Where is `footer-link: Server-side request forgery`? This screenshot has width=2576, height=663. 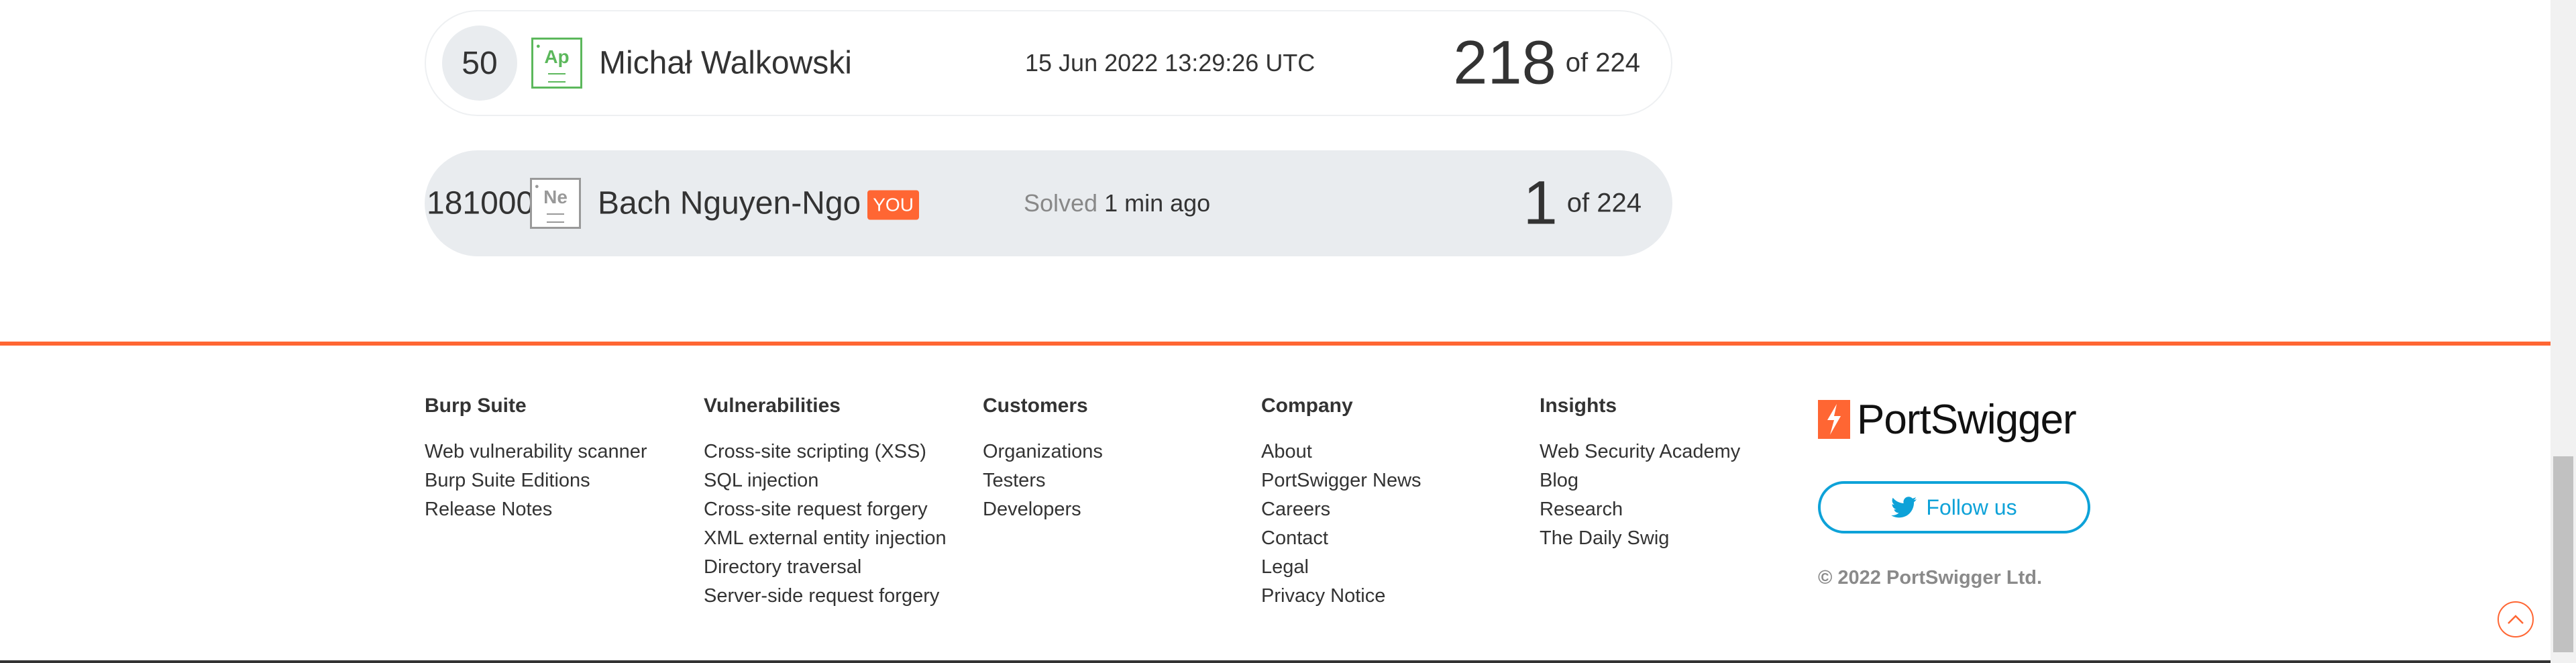 footer-link: Server-side request forgery is located at coordinates (825, 596).